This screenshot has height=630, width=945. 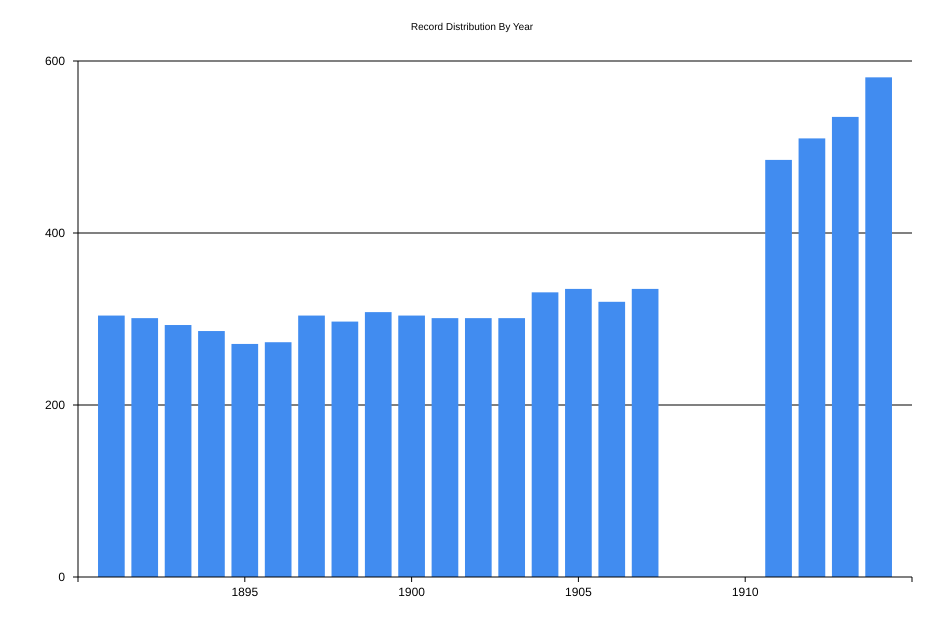 What do you see at coordinates (54, 61) in the screenshot?
I see `y-tick-label: 600` at bounding box center [54, 61].